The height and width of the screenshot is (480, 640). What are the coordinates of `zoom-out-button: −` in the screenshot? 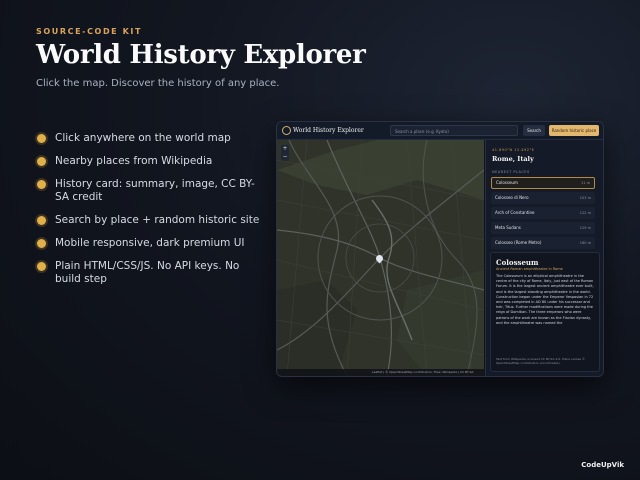 It's located at (285, 157).